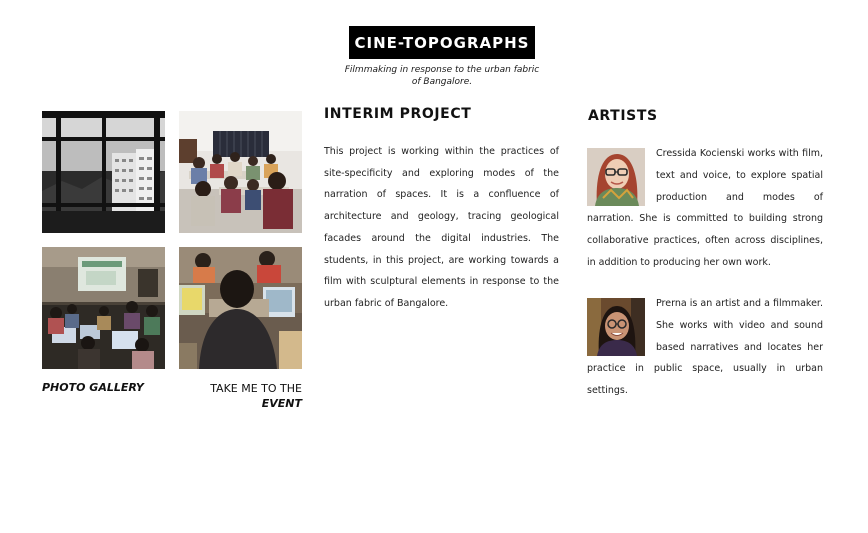 This screenshot has width=868, height=533. I want to click on classroom-image, so click(240, 172).